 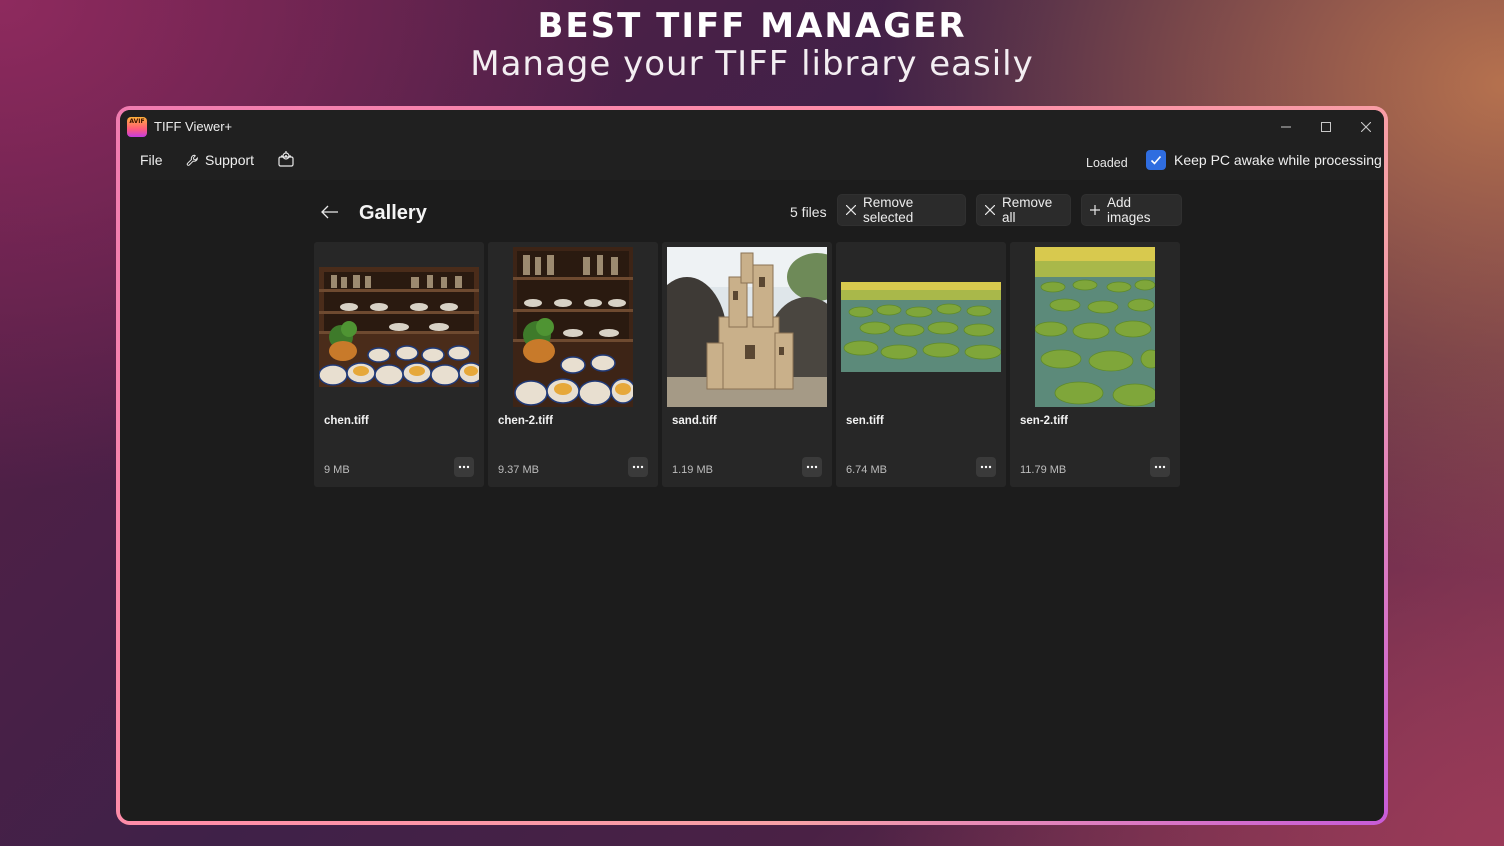 What do you see at coordinates (525, 421) in the screenshot?
I see `file-name: chen-2.tiff` at bounding box center [525, 421].